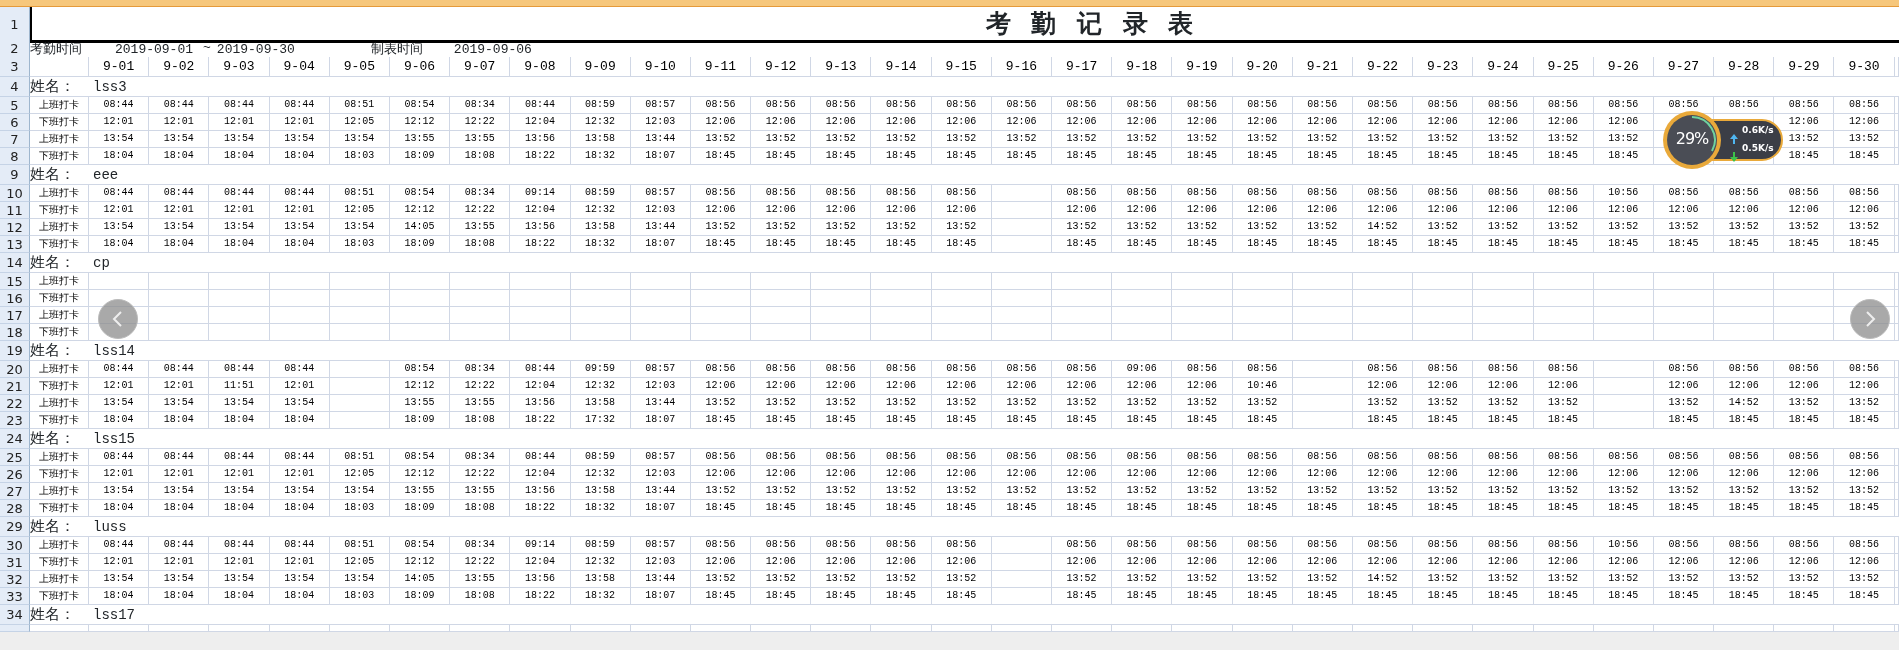 The height and width of the screenshot is (650, 1899). What do you see at coordinates (15, 49) in the screenshot?
I see `row-number: 2` at bounding box center [15, 49].